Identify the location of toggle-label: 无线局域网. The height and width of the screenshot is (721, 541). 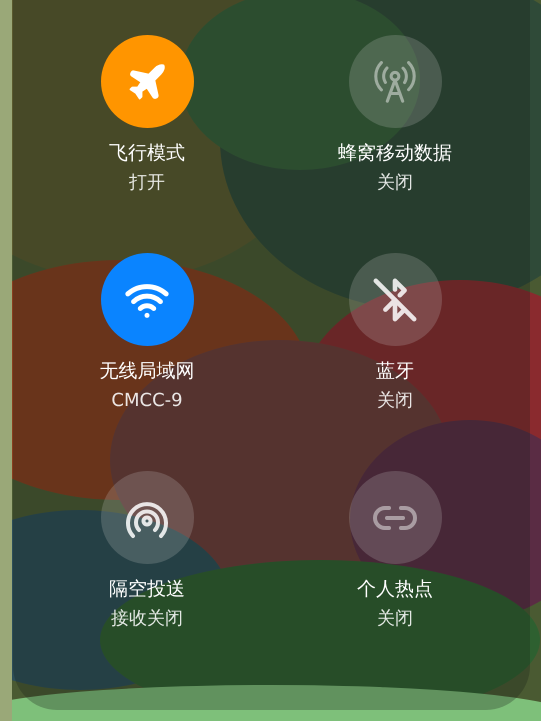
(147, 371).